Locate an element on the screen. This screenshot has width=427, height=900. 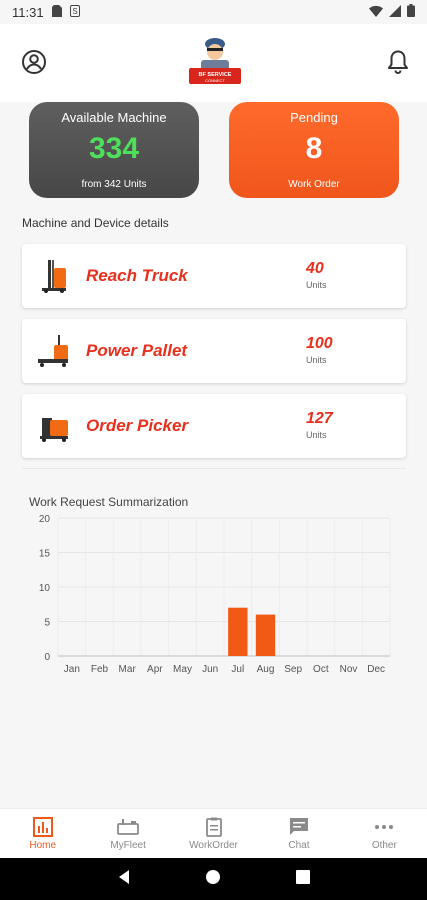
x-tick-label: May is located at coordinates (182, 669).